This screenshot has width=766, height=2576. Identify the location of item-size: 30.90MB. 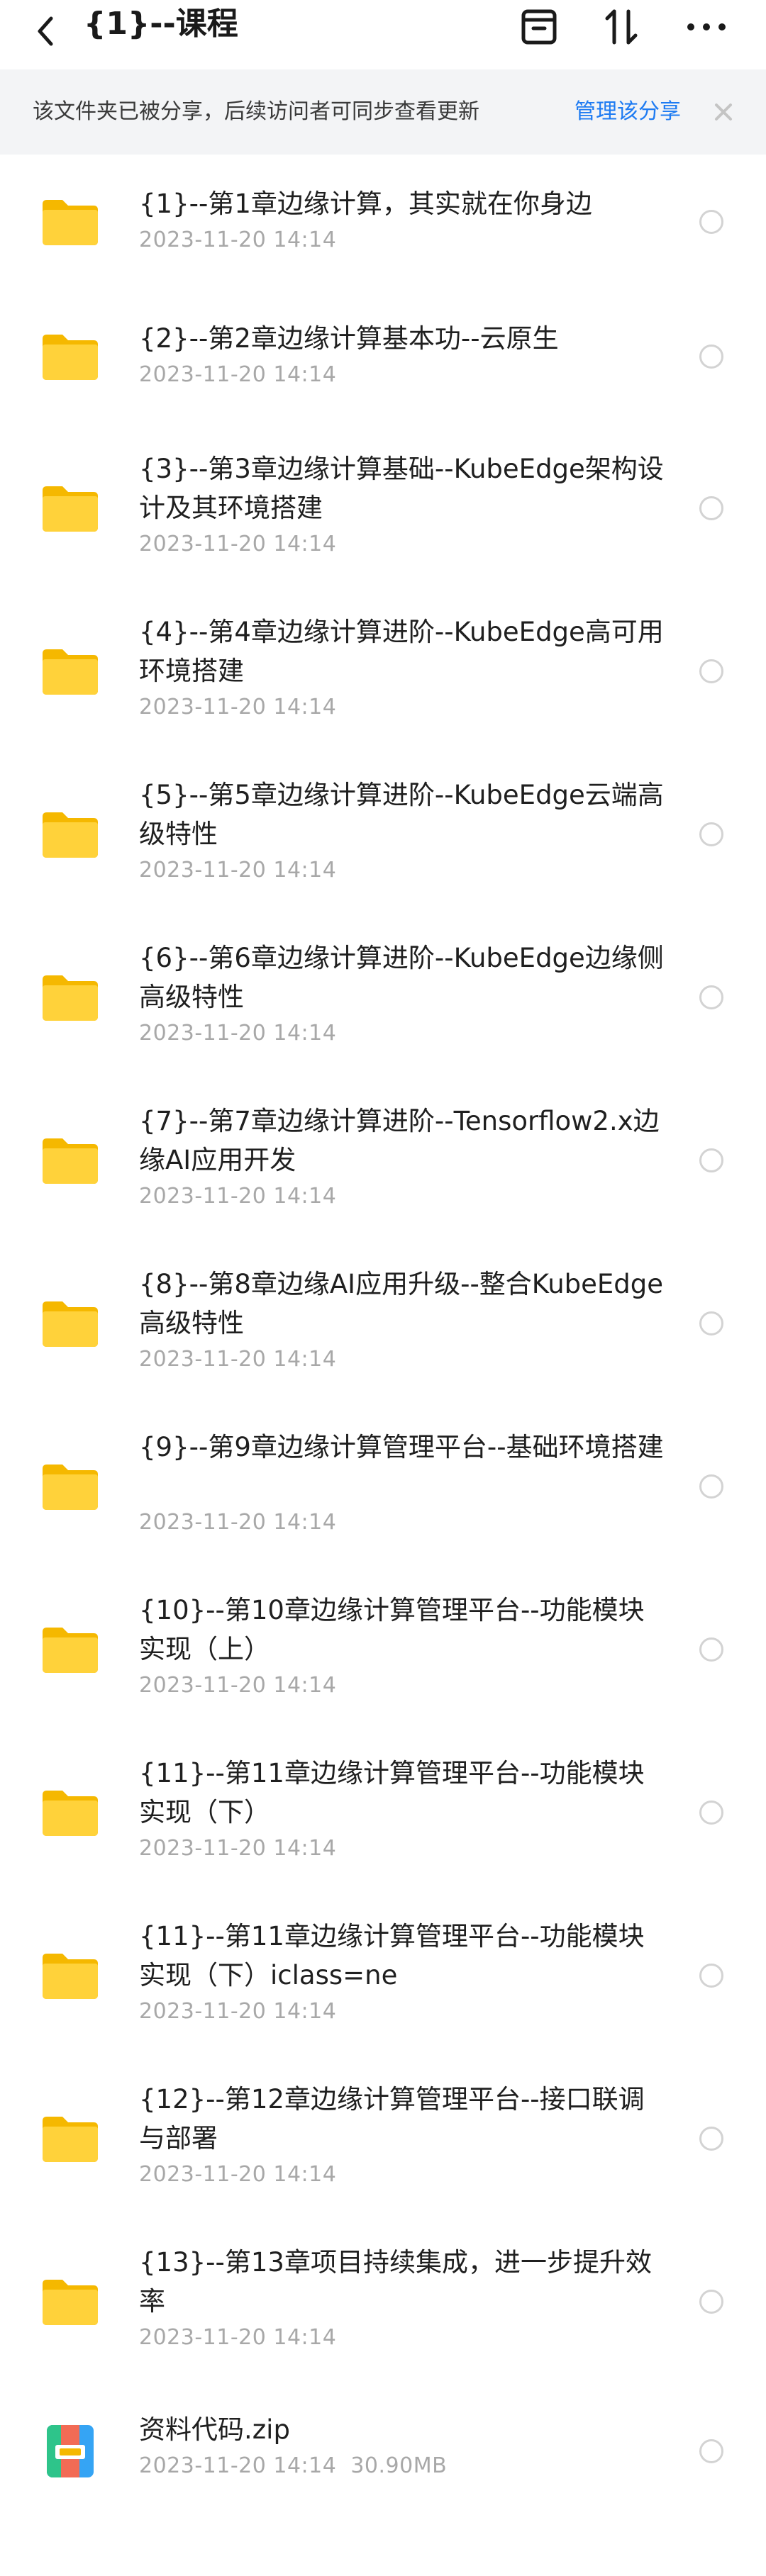
(399, 2465).